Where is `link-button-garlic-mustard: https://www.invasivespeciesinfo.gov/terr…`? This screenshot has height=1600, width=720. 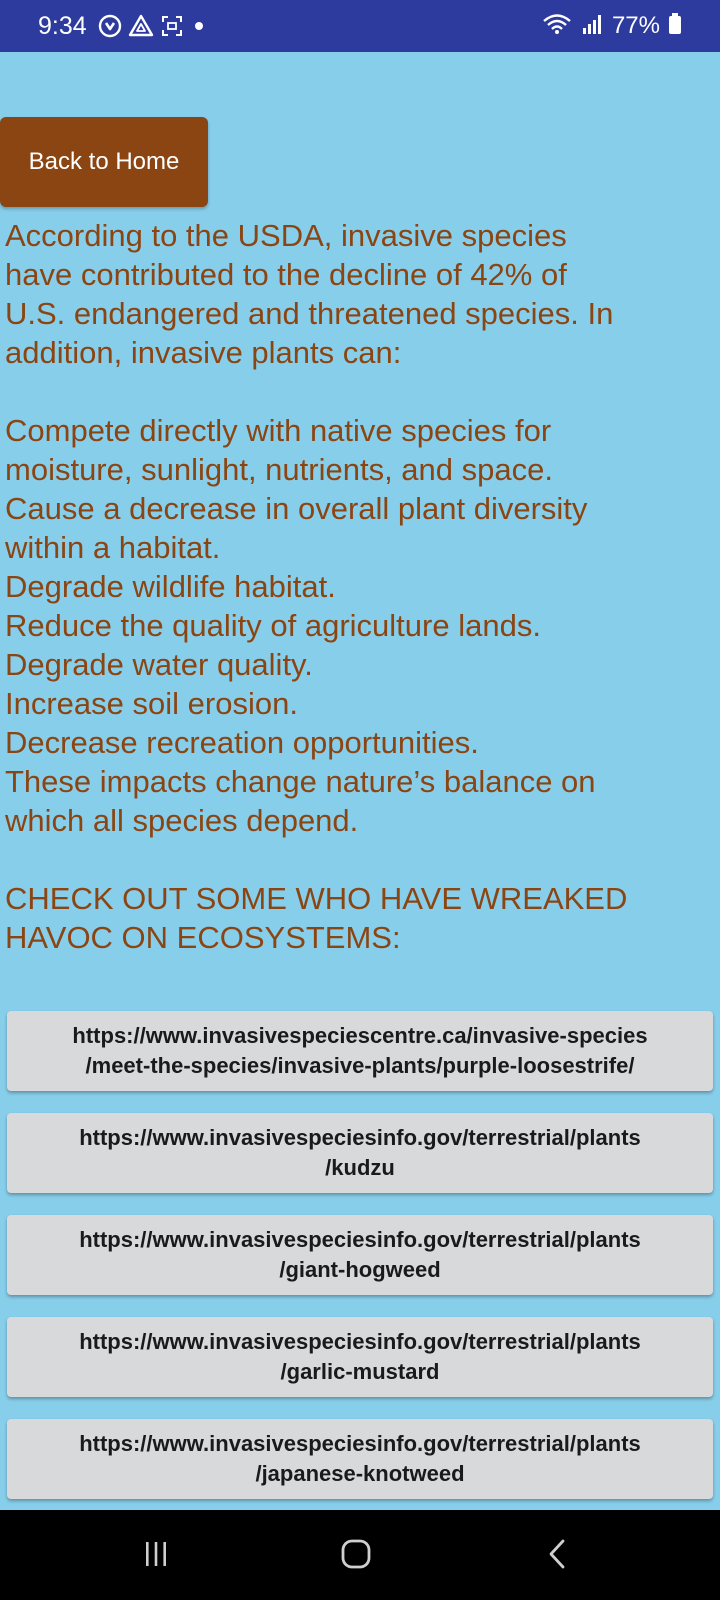 link-button-garlic-mustard: https://www.invasivespeciesinfo.gov/terr… is located at coordinates (360, 1357).